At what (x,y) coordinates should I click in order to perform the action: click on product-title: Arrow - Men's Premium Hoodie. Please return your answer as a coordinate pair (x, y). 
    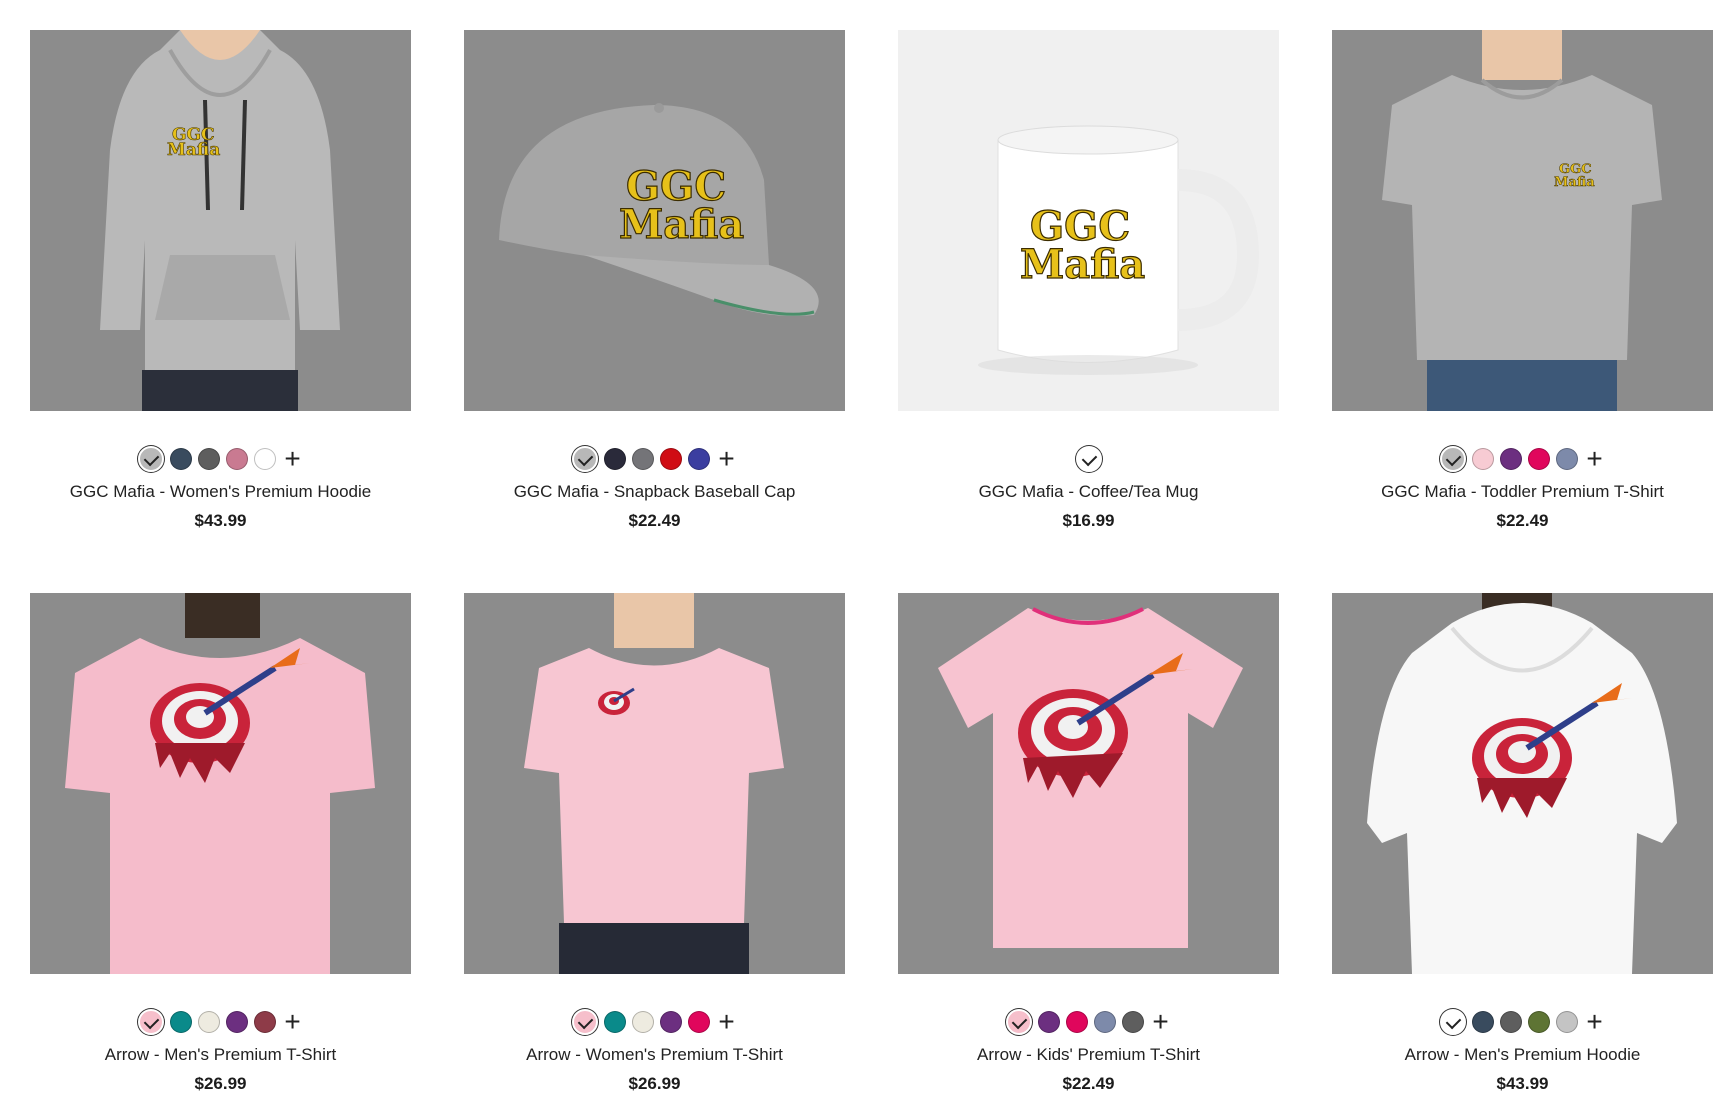
    Looking at the image, I should click on (1522, 1055).